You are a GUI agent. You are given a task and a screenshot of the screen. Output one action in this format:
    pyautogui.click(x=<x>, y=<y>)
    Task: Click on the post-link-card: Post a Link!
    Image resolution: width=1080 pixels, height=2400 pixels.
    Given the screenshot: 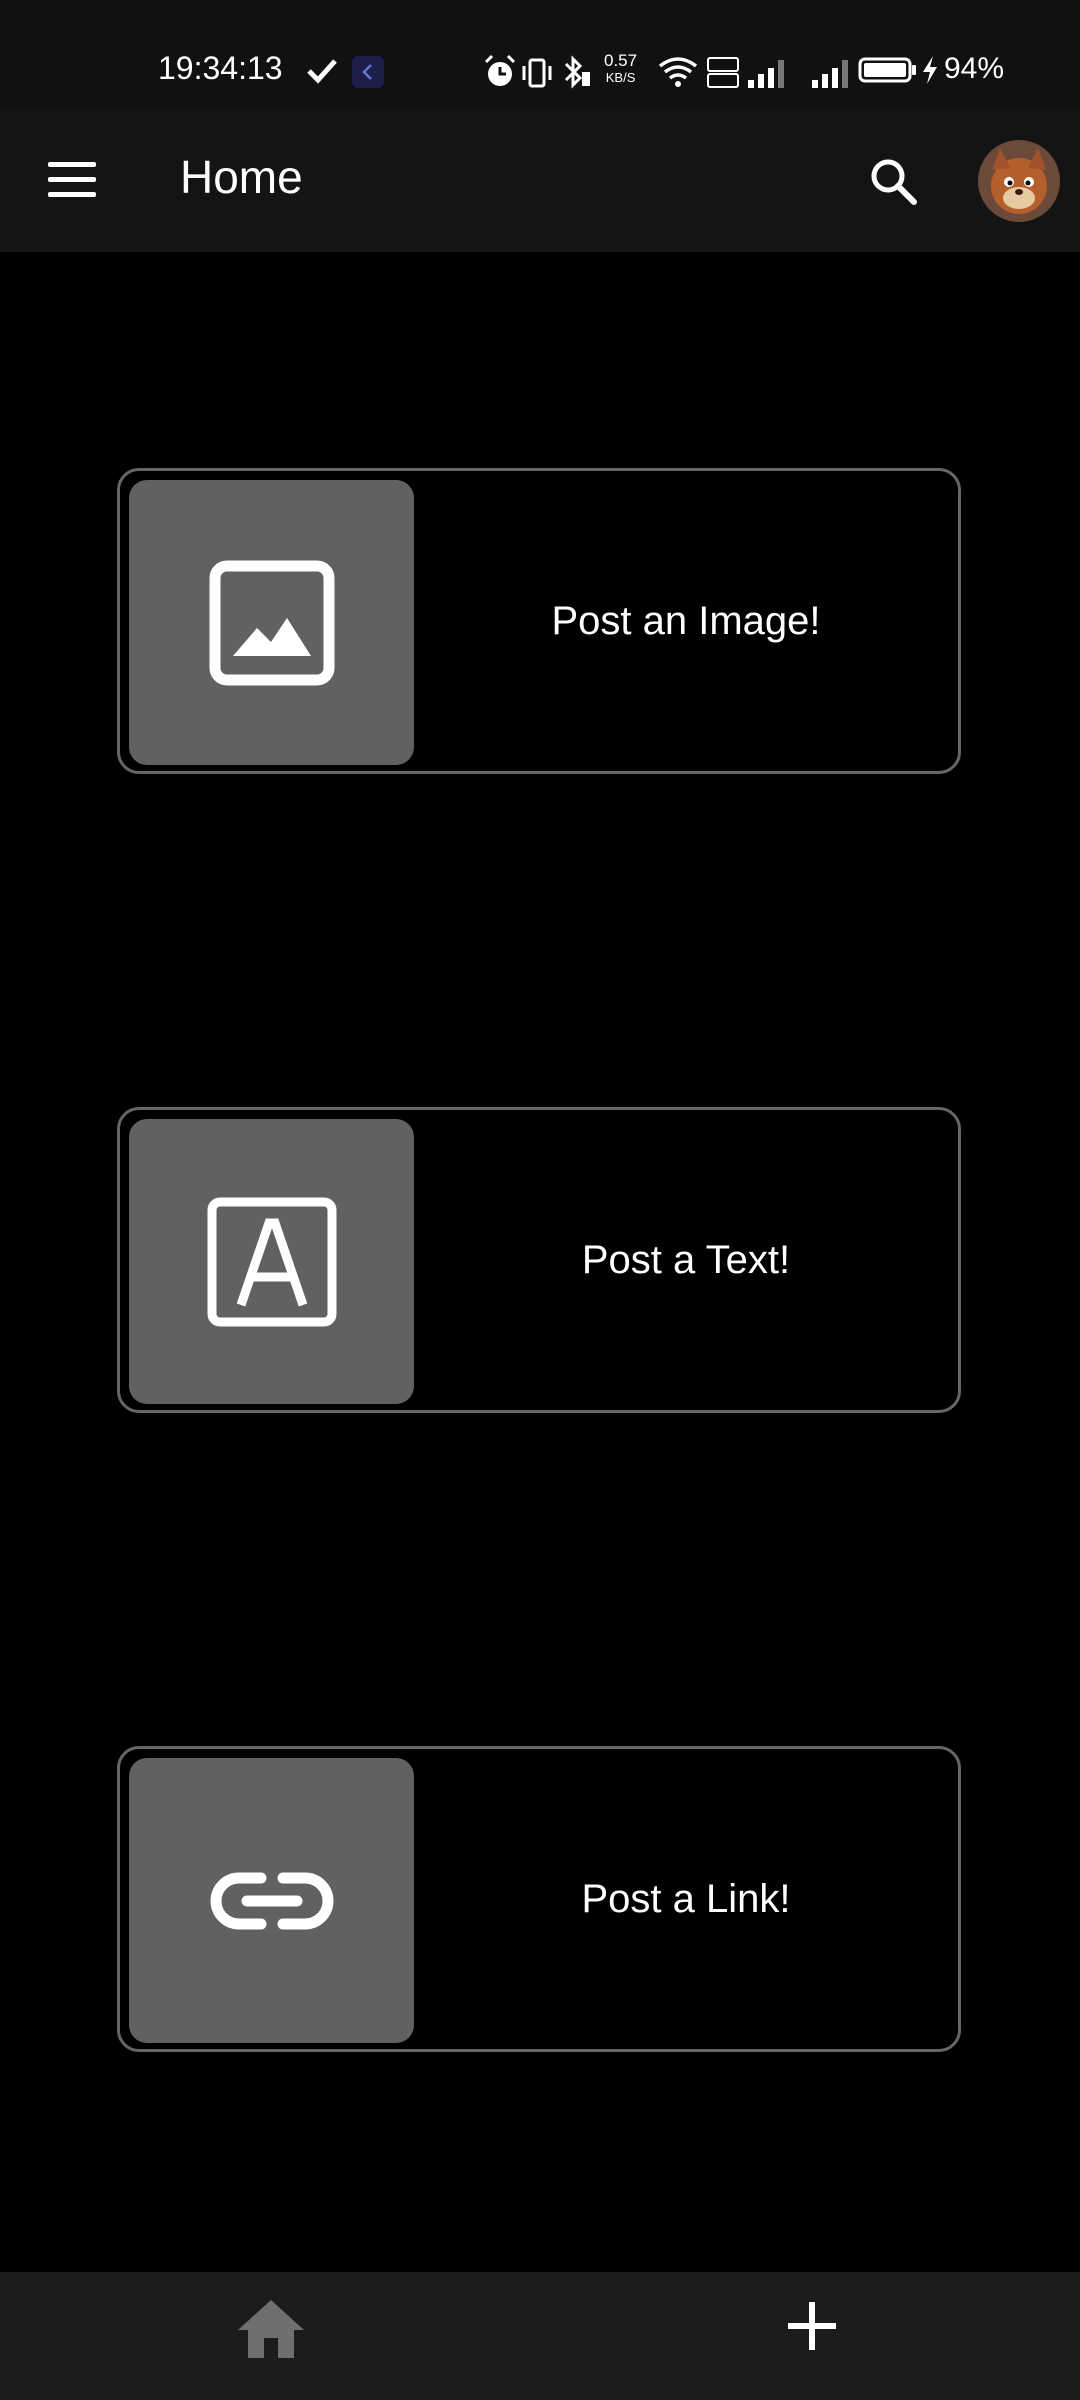 What is the action you would take?
    pyautogui.click(x=539, y=1899)
    